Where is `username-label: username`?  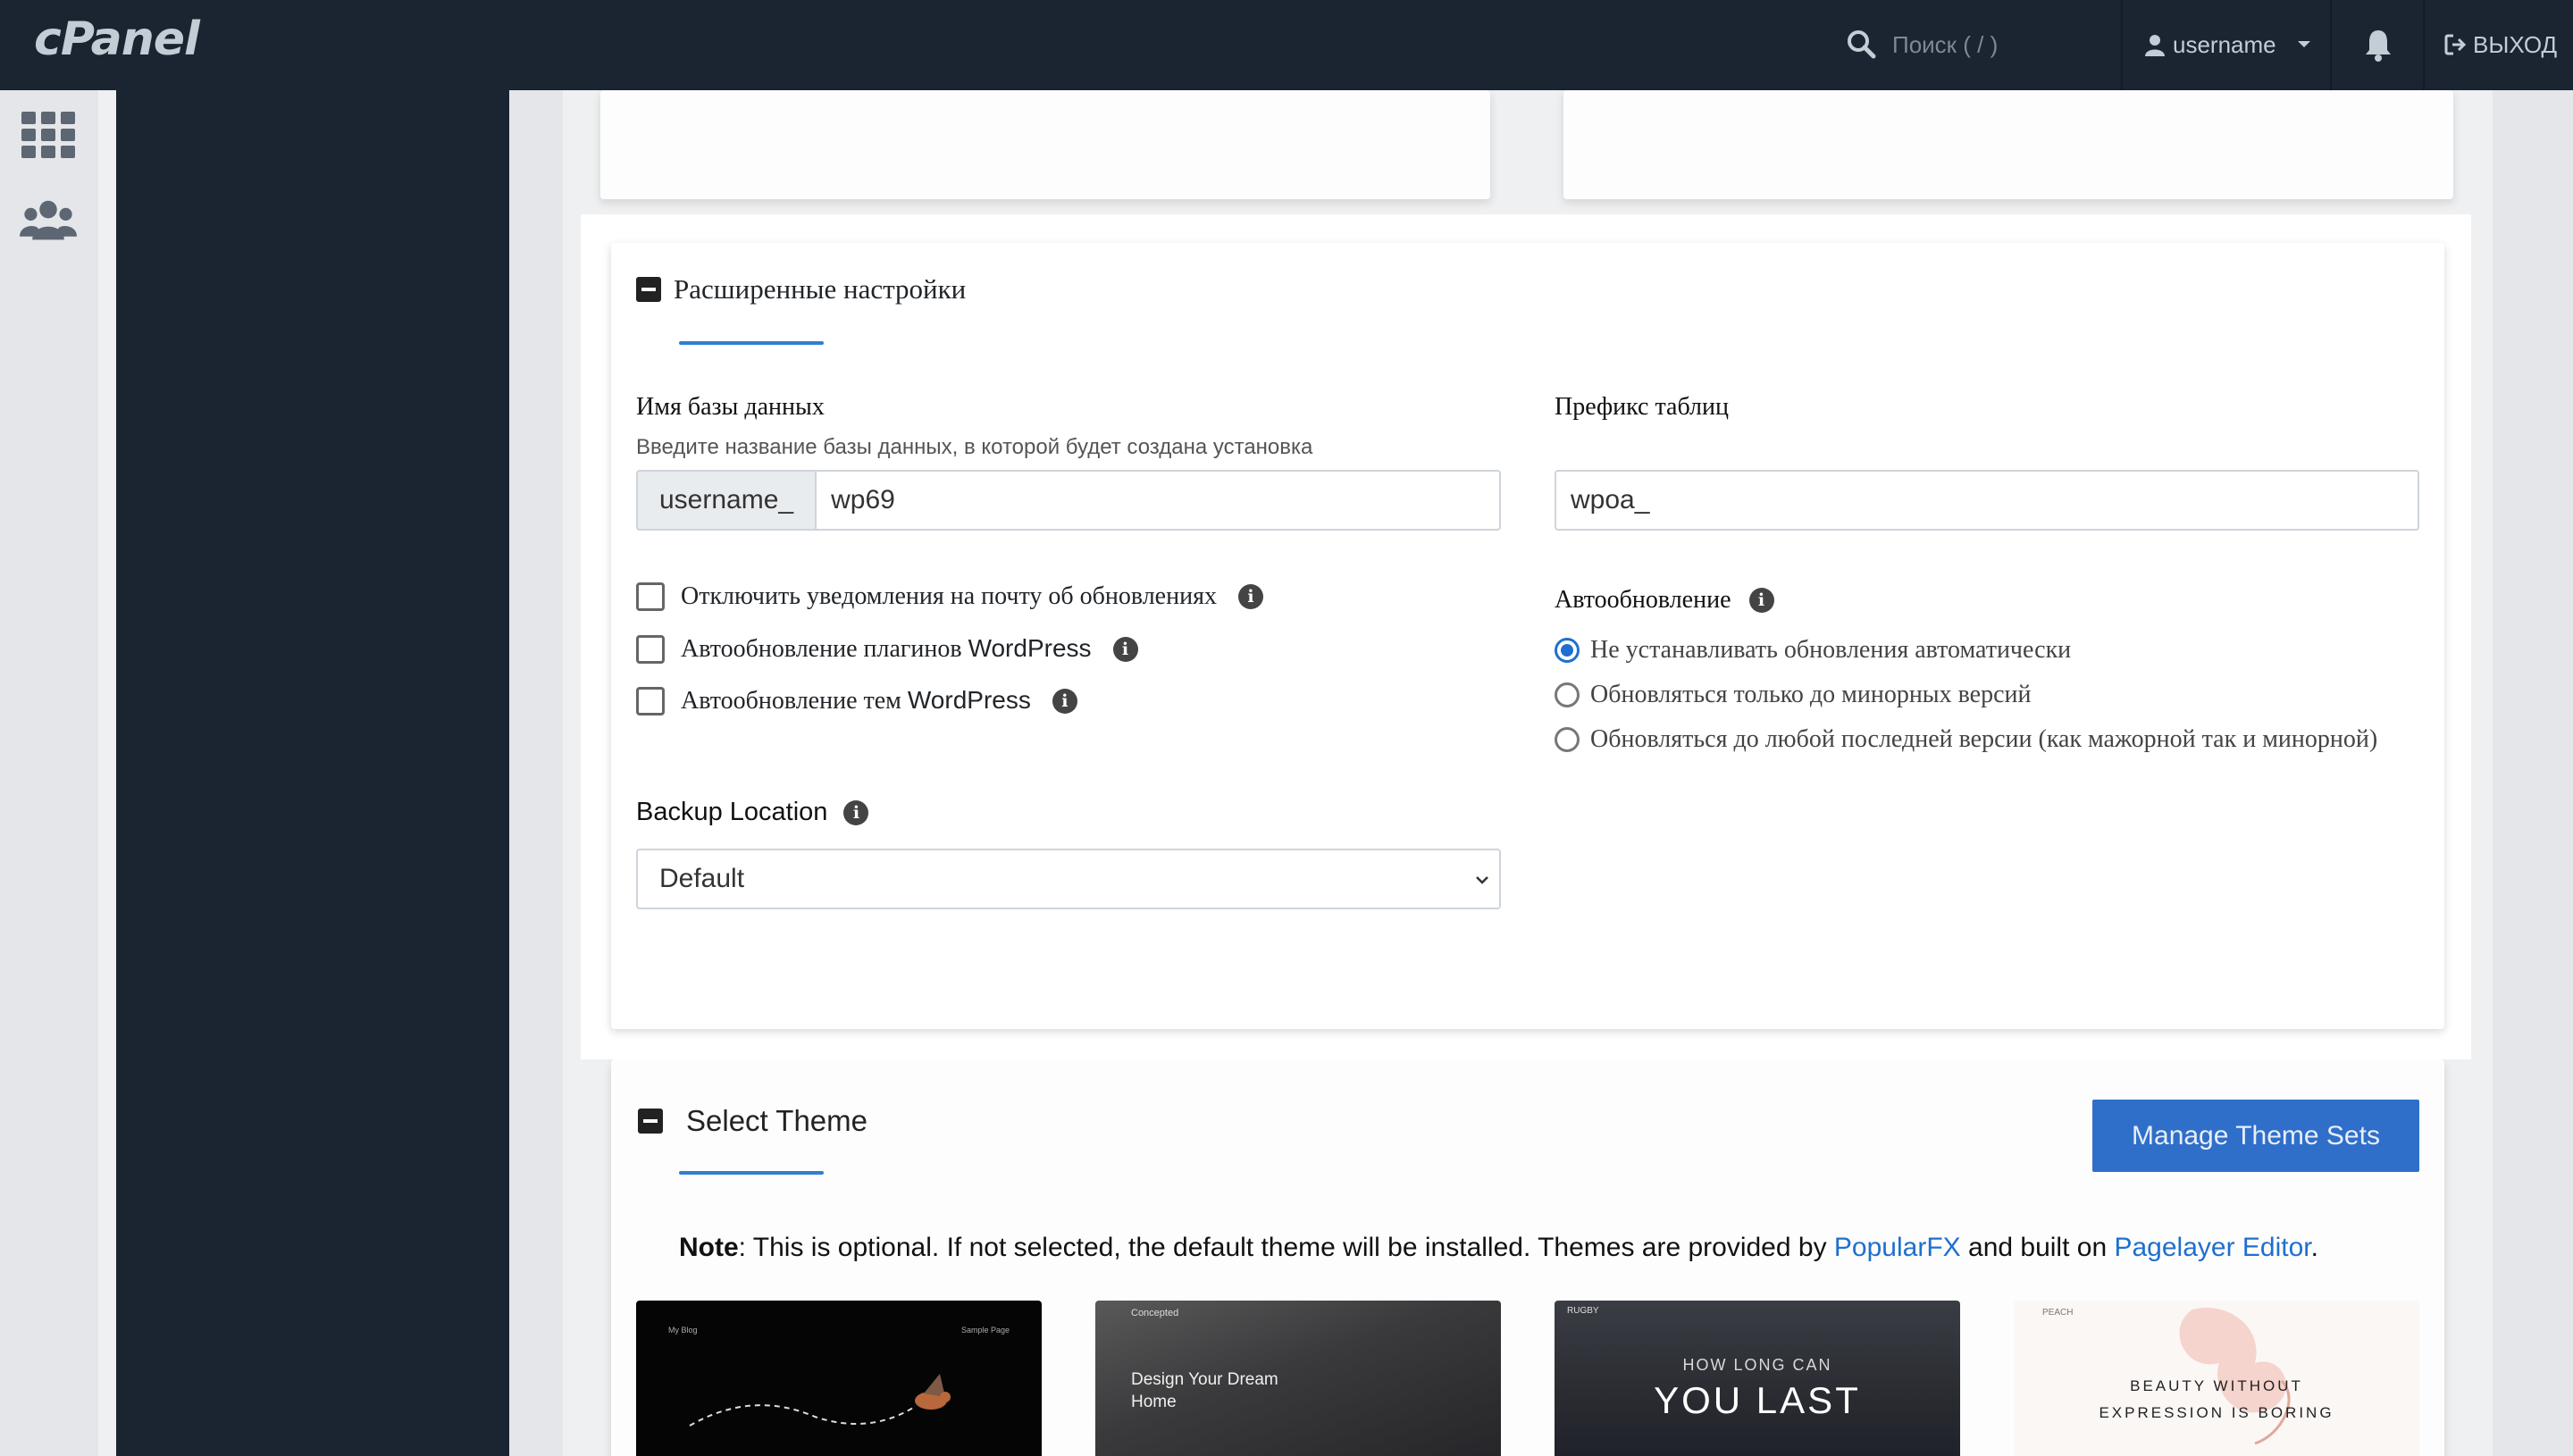
username-label: username is located at coordinates (2224, 44).